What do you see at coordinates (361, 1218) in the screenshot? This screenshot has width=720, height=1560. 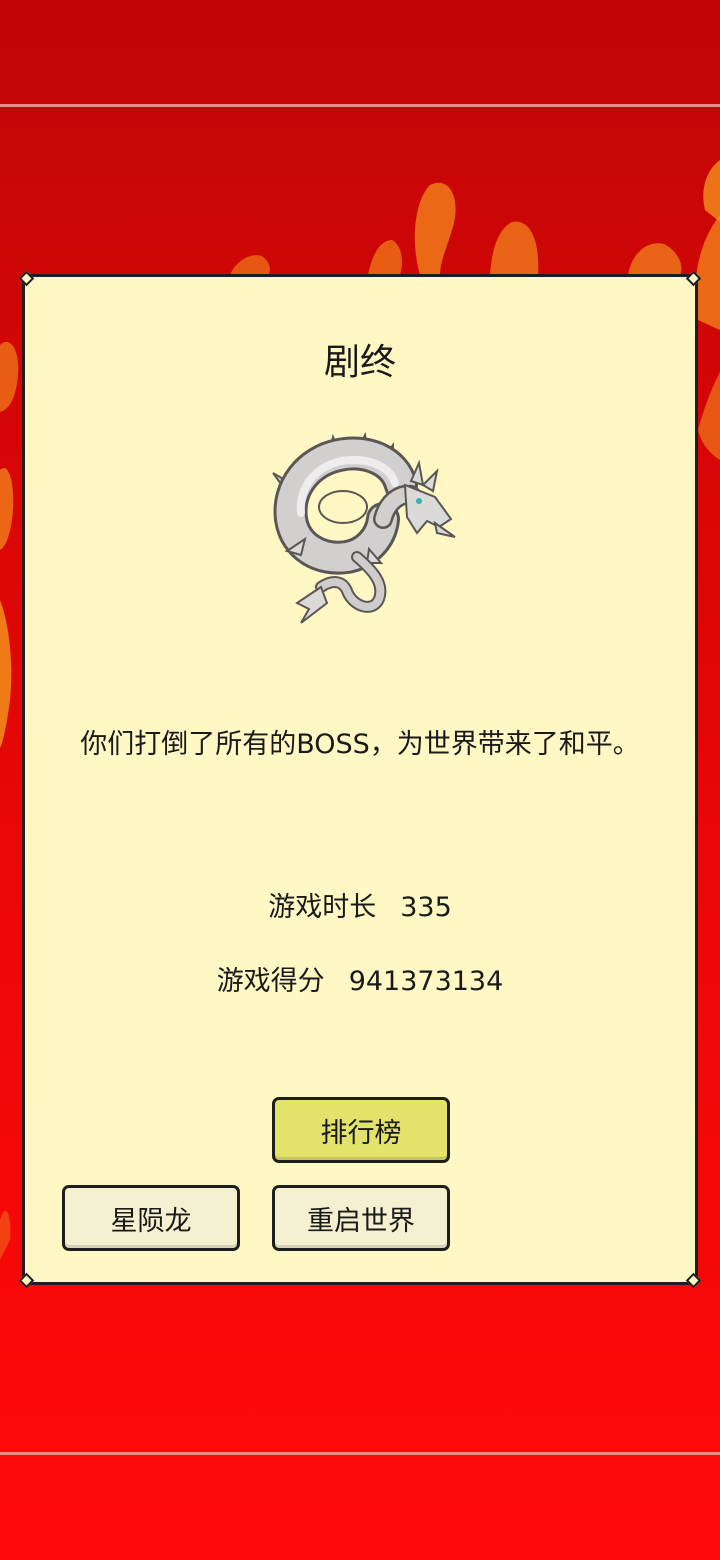 I see `restart-world-button: 重启世界` at bounding box center [361, 1218].